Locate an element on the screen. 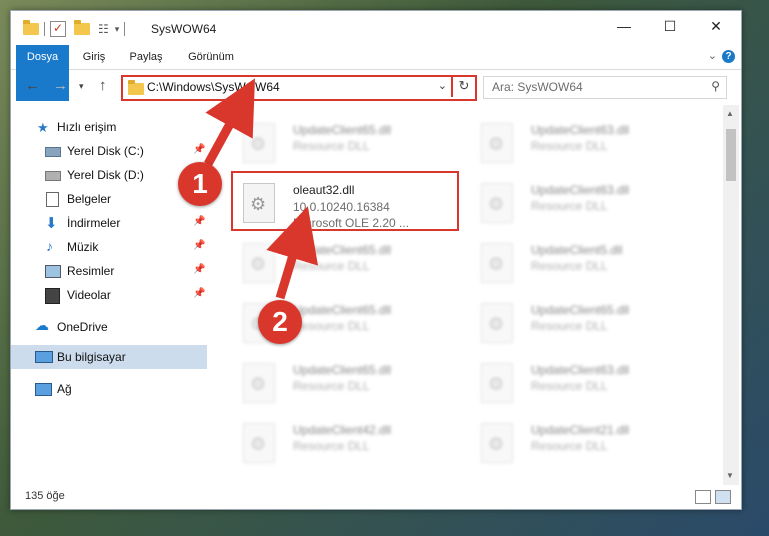 The image size is (769, 536). back-arrow-icon: ← is located at coordinates (32, 85).